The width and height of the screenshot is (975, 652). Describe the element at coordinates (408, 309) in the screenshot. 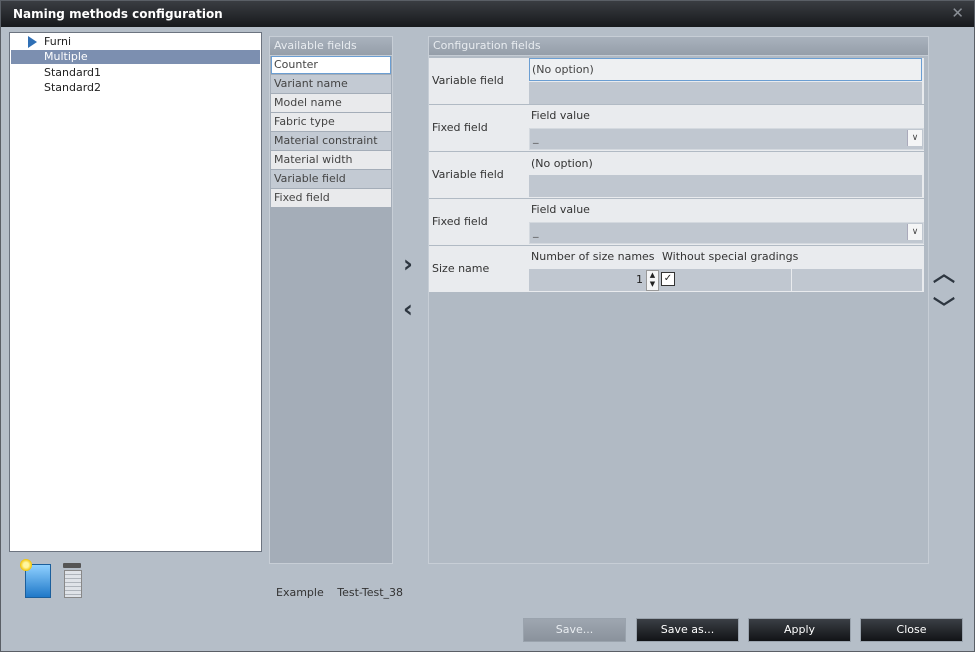

I see `remove-field-button: ‹` at that location.